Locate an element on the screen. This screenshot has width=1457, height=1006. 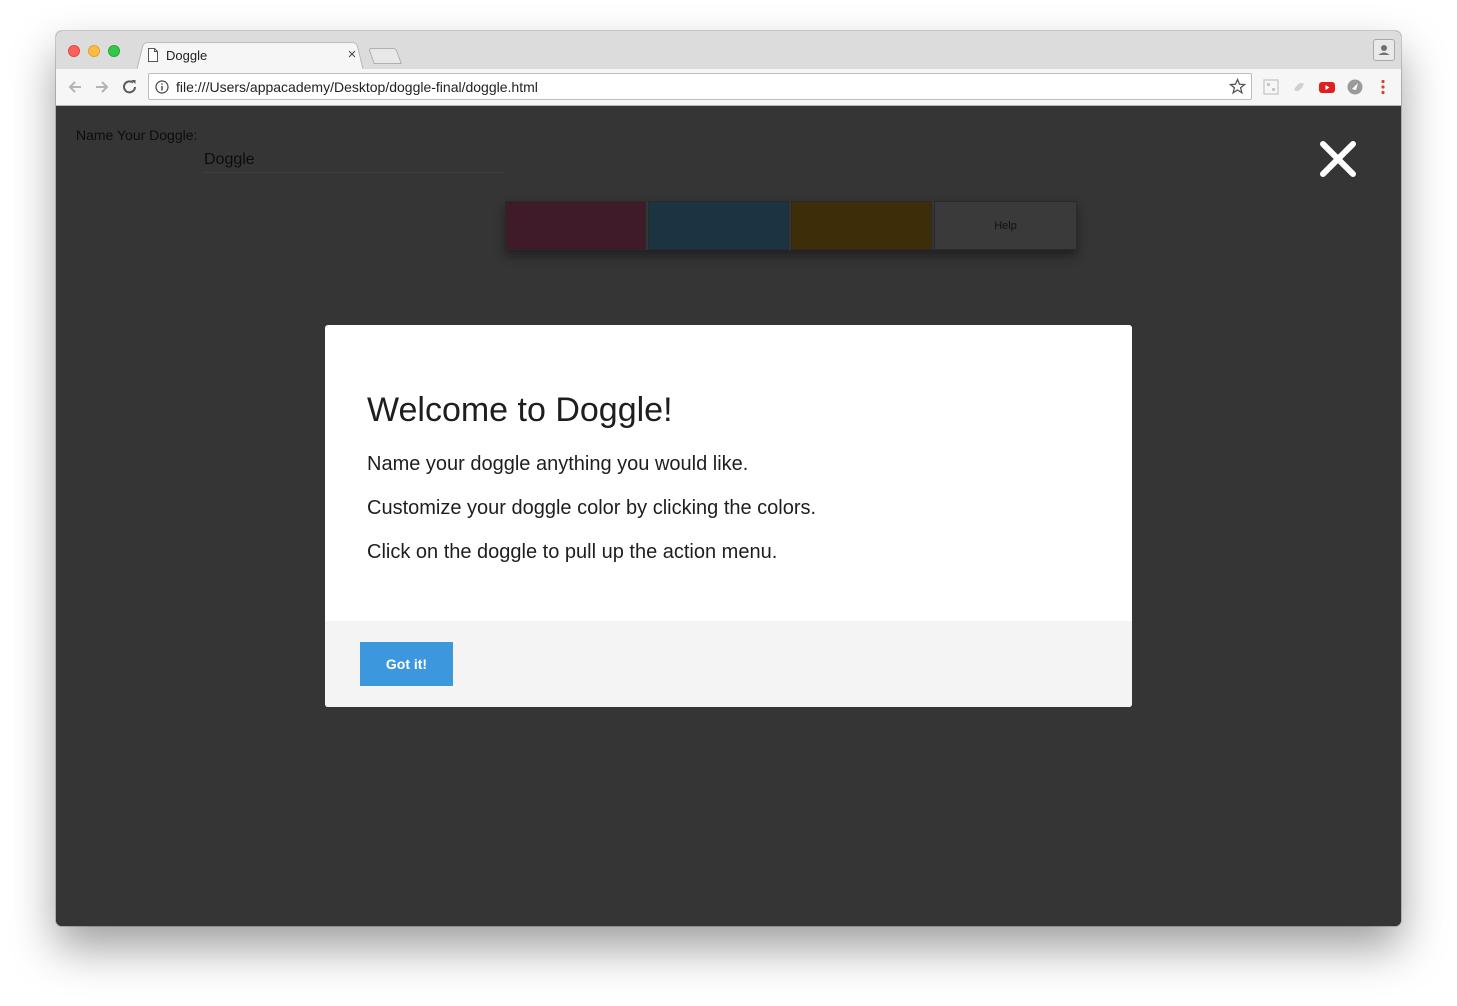
tab-strip: Doggle × is located at coordinates (728, 51).